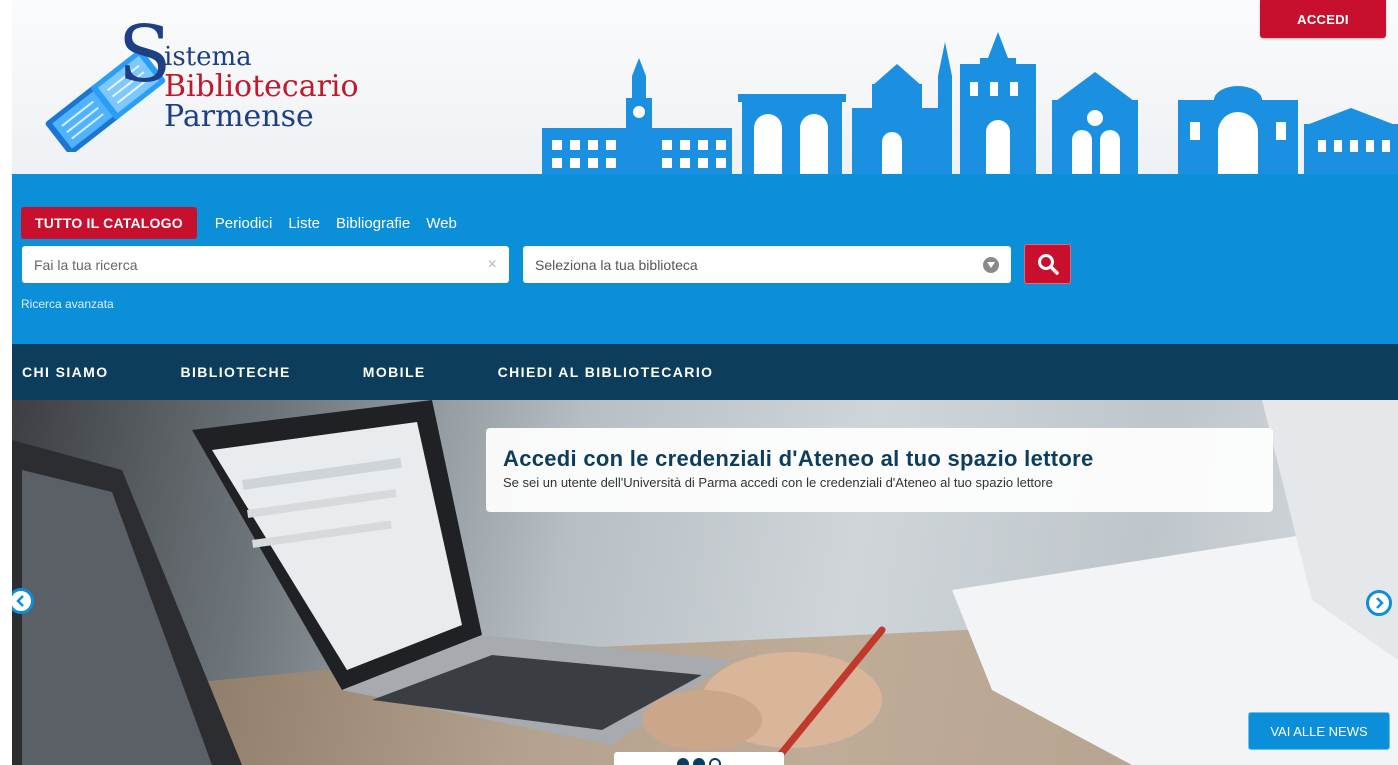  Describe the element at coordinates (606, 372) in the screenshot. I see `nav-item-chiedi-al-bibliotecario: CHIEDI AL BIBLIOTECARIO` at that location.